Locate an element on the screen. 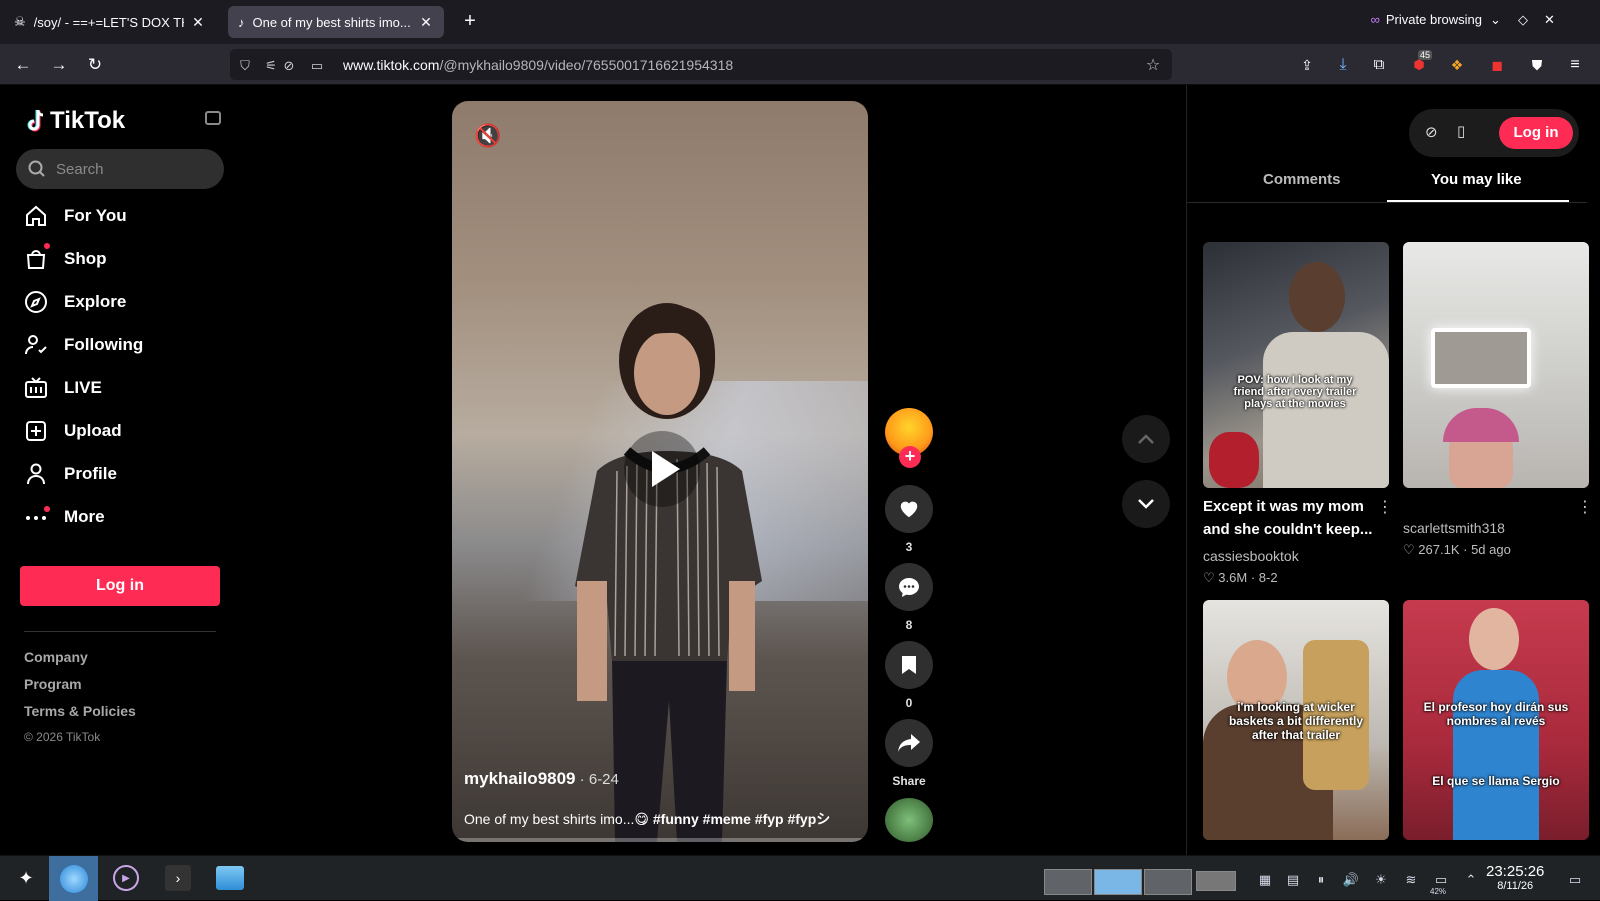 This screenshot has height=901, width=1600. save-button is located at coordinates (909, 665).